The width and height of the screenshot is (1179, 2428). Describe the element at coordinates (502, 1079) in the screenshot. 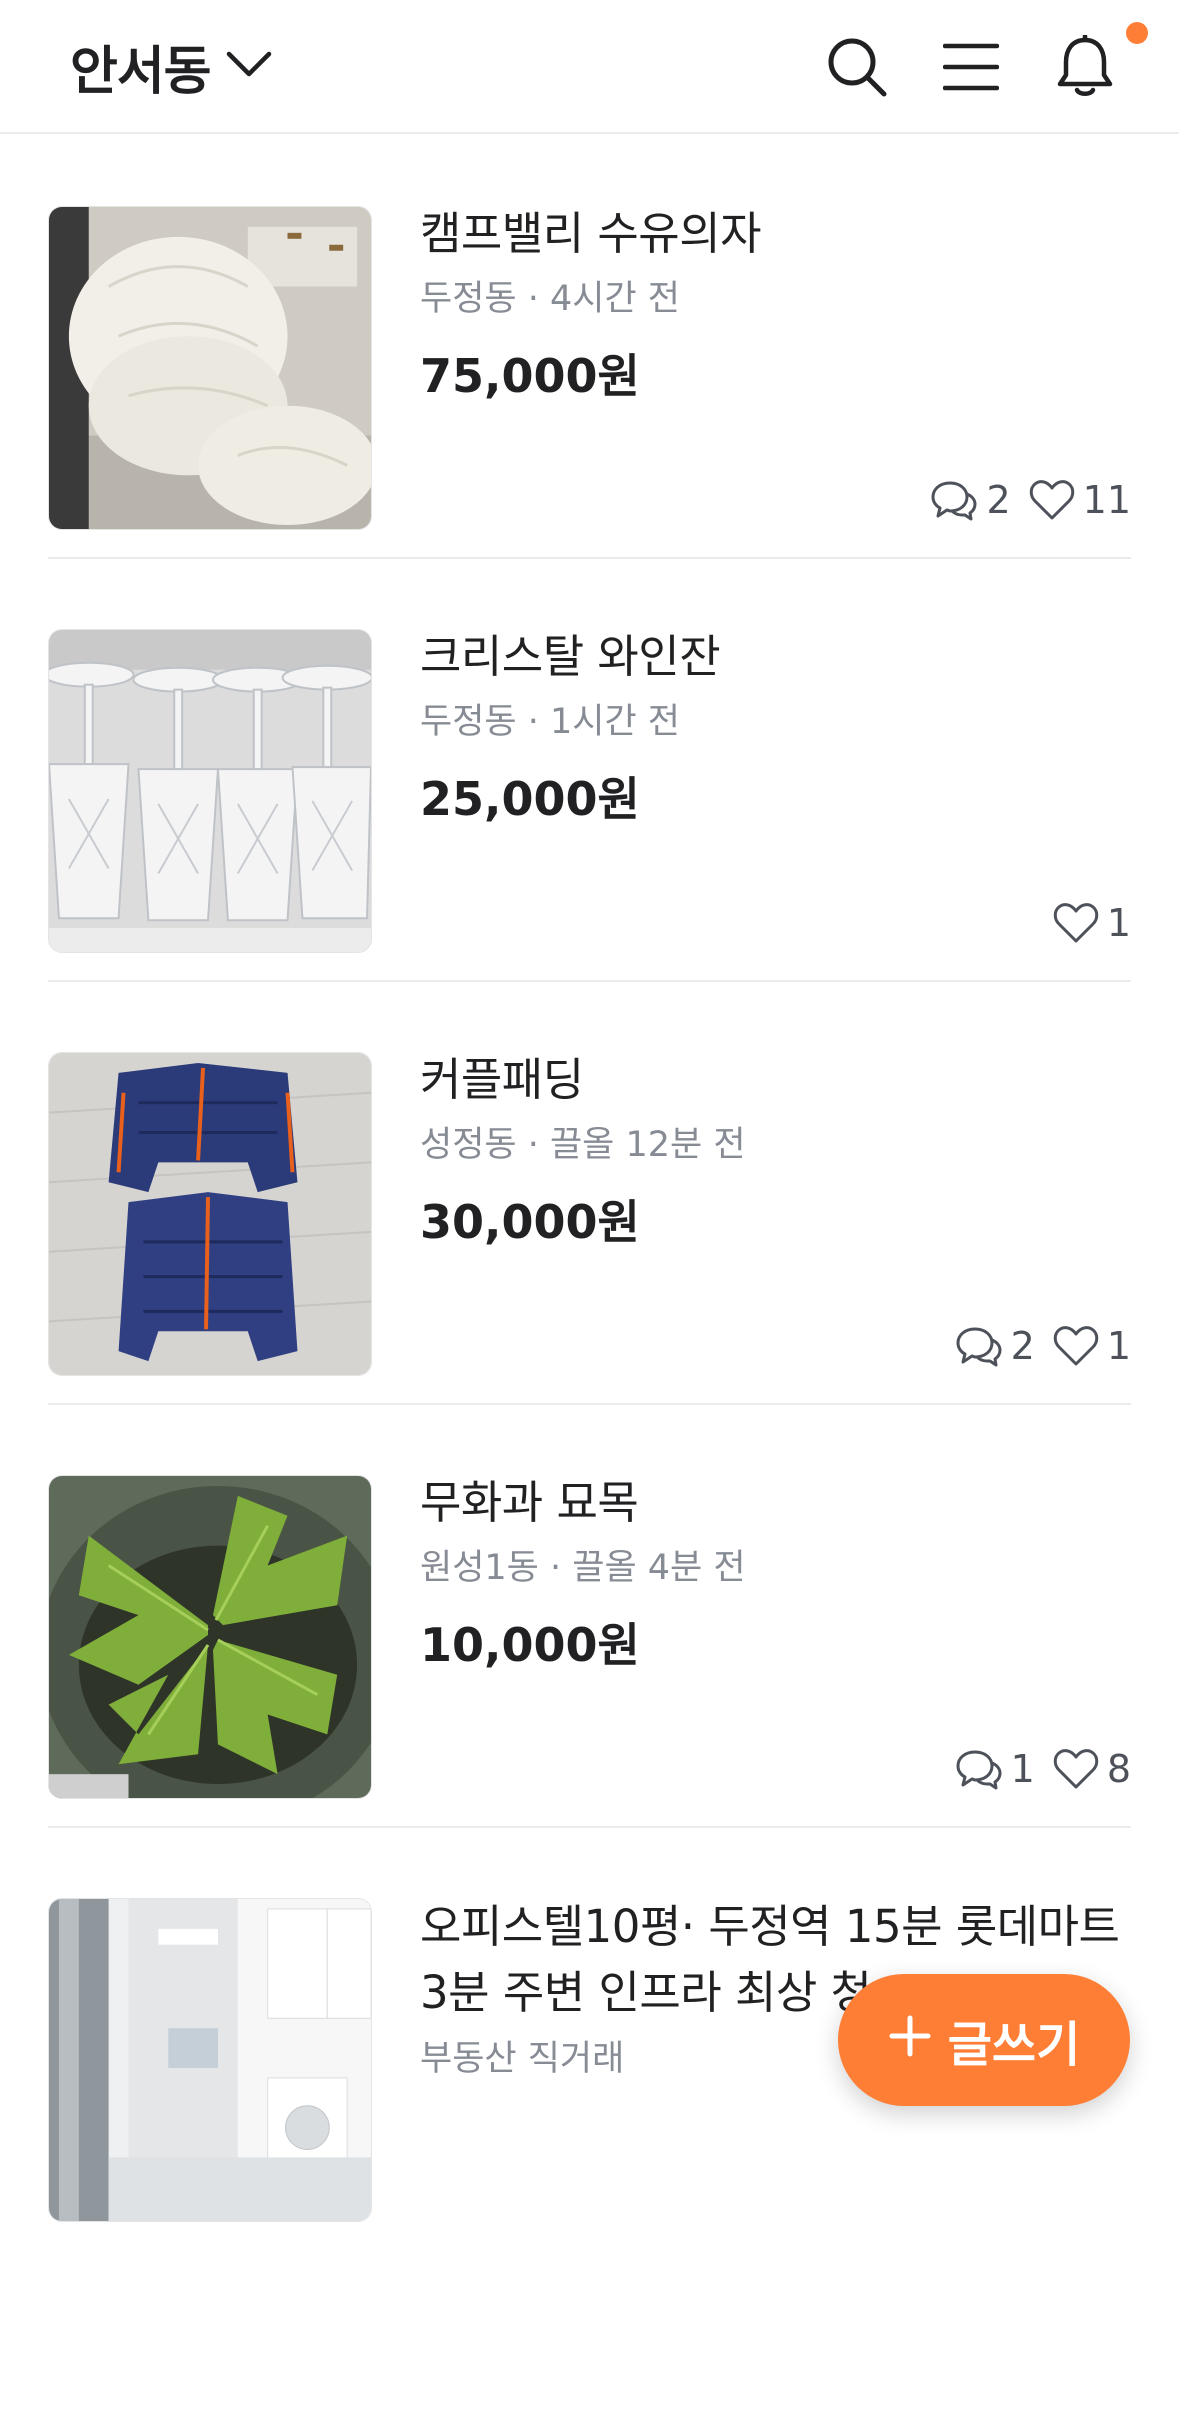

I see `item-title: 커플패딩` at that location.